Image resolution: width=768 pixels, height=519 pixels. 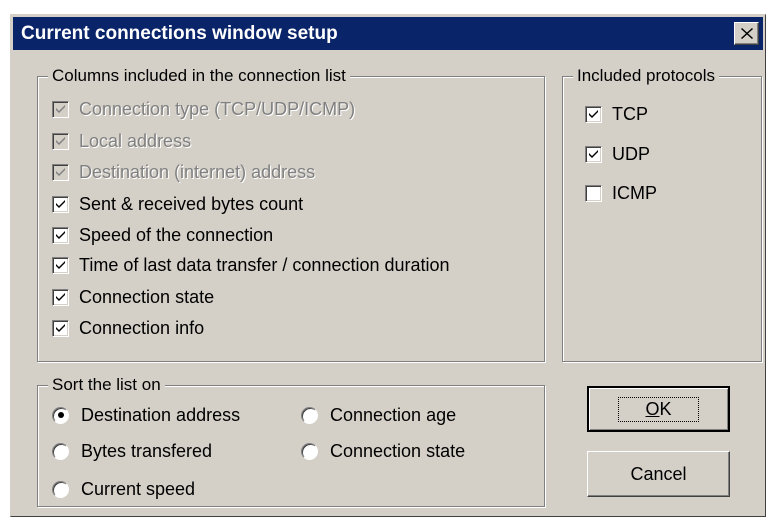 What do you see at coordinates (398, 450) in the screenshot?
I see `sort-option-label: Connection state` at bounding box center [398, 450].